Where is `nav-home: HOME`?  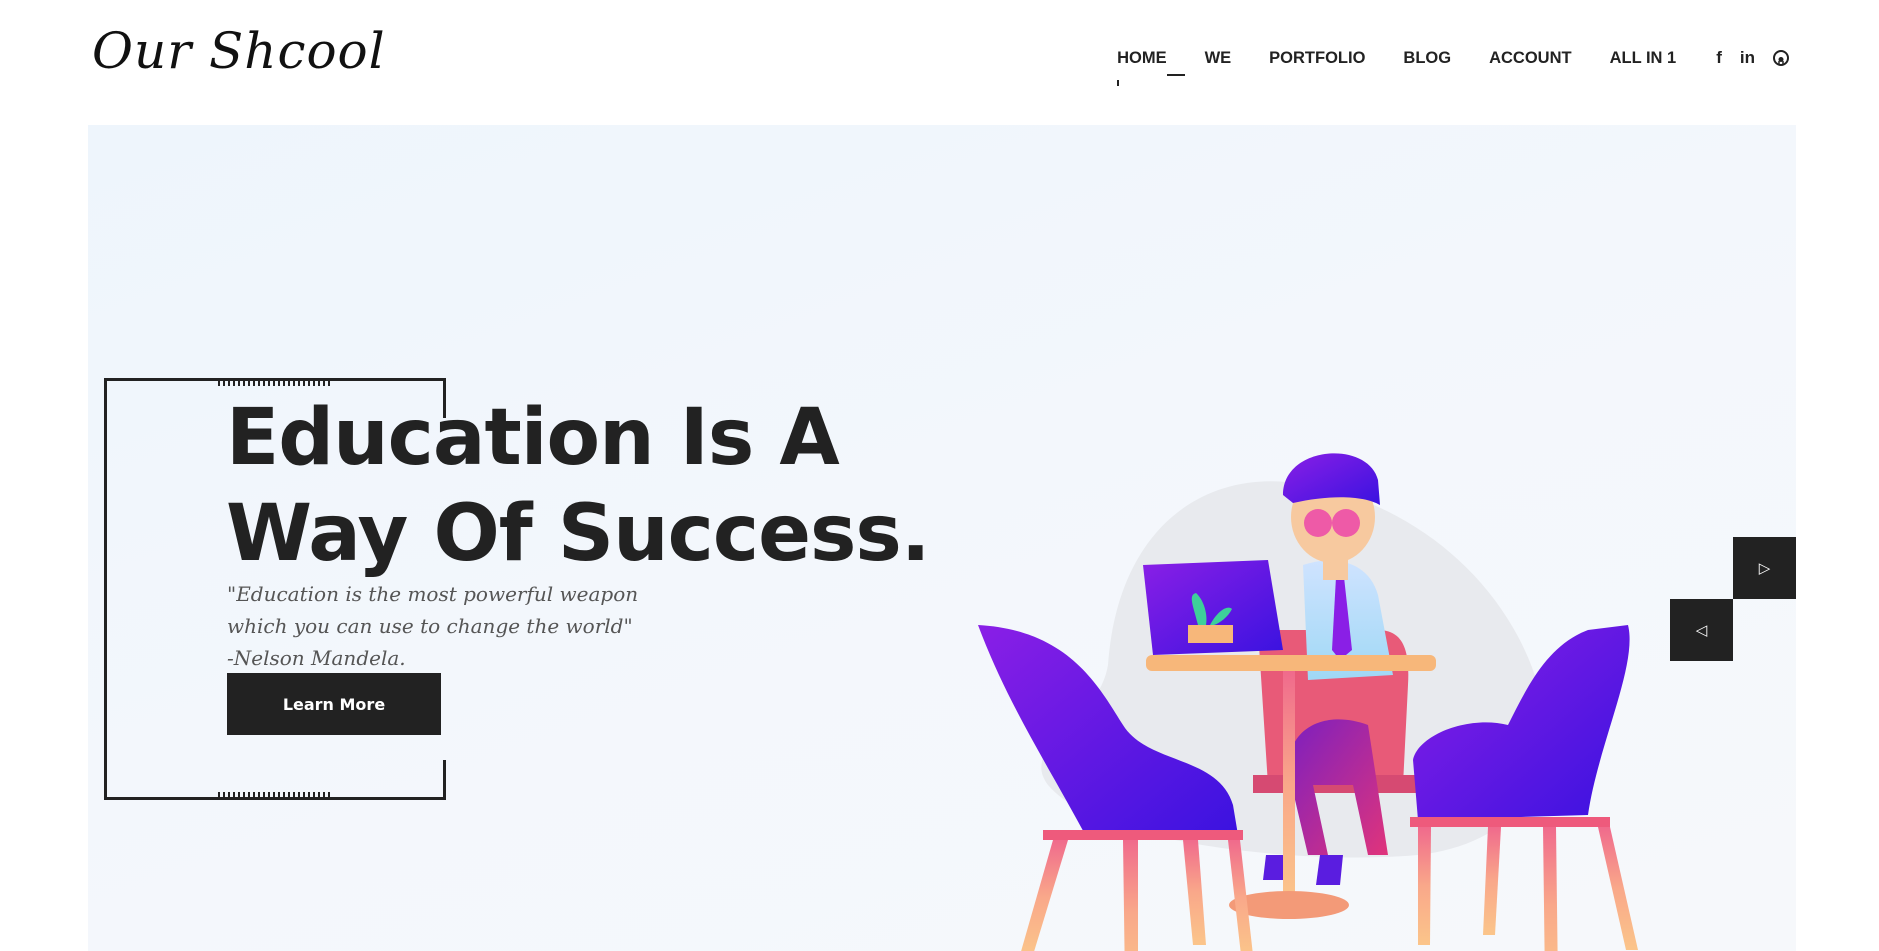
nav-home: HOME is located at coordinates (1151, 67).